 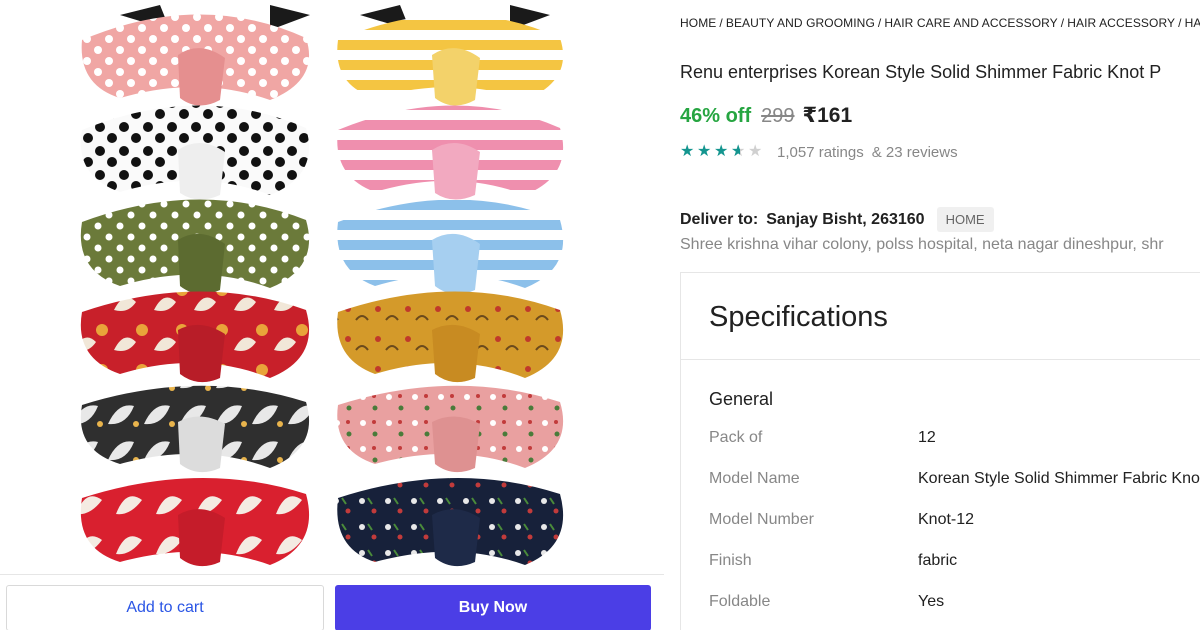 I want to click on original-price: 299, so click(x=778, y=116).